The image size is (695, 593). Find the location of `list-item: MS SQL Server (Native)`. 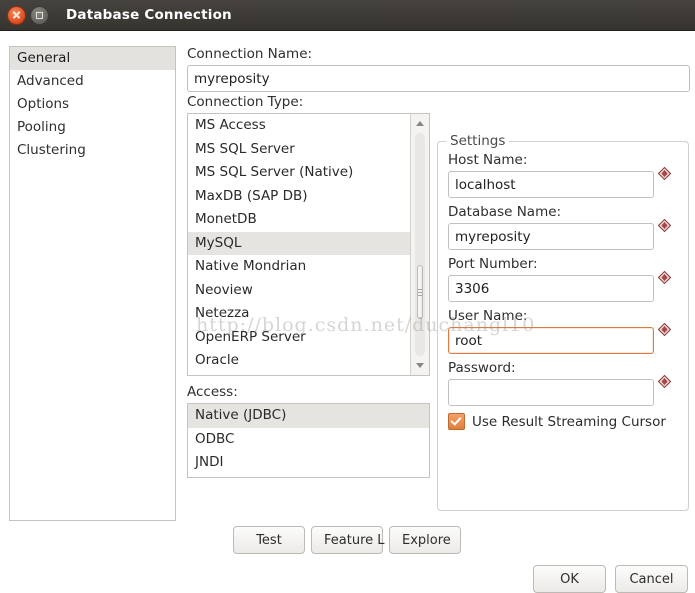

list-item: MS SQL Server (Native) is located at coordinates (300, 173).